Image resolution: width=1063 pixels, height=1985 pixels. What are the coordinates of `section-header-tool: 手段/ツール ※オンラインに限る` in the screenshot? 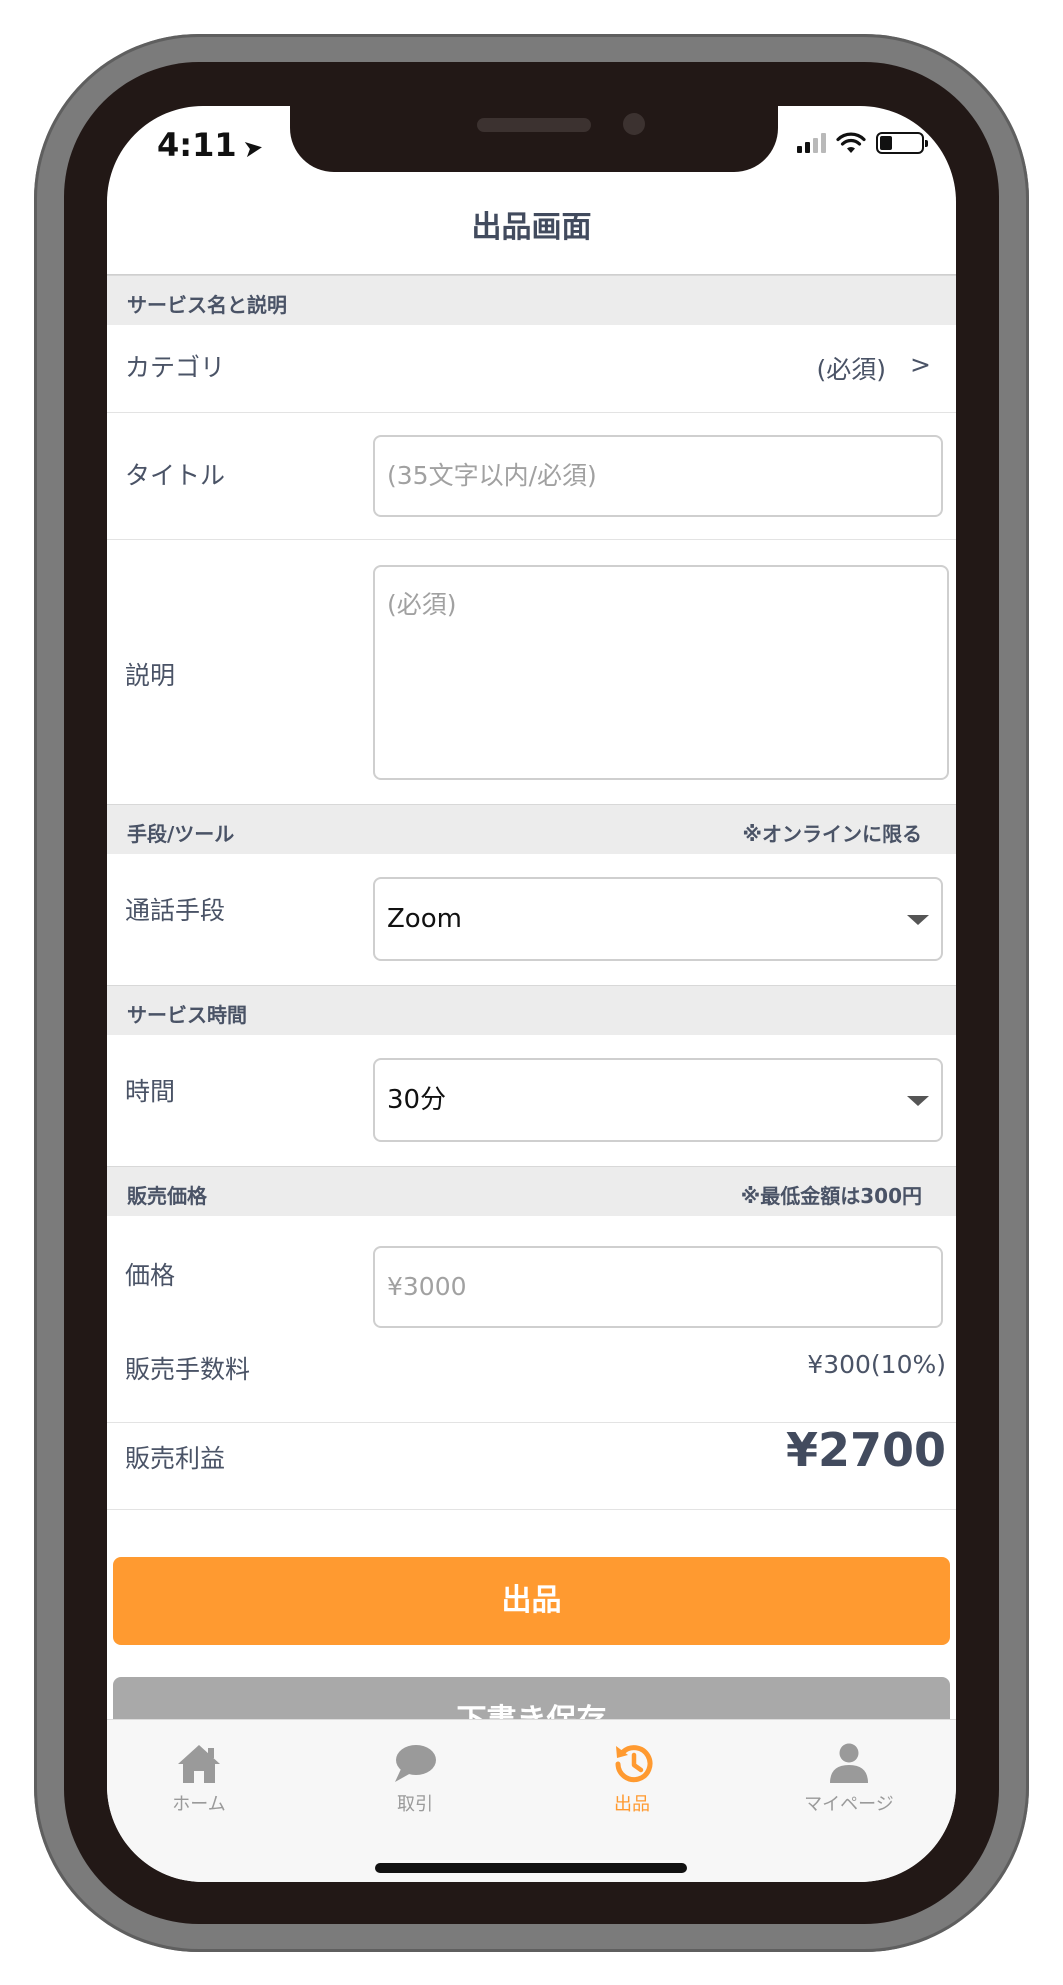 It's located at (531, 829).